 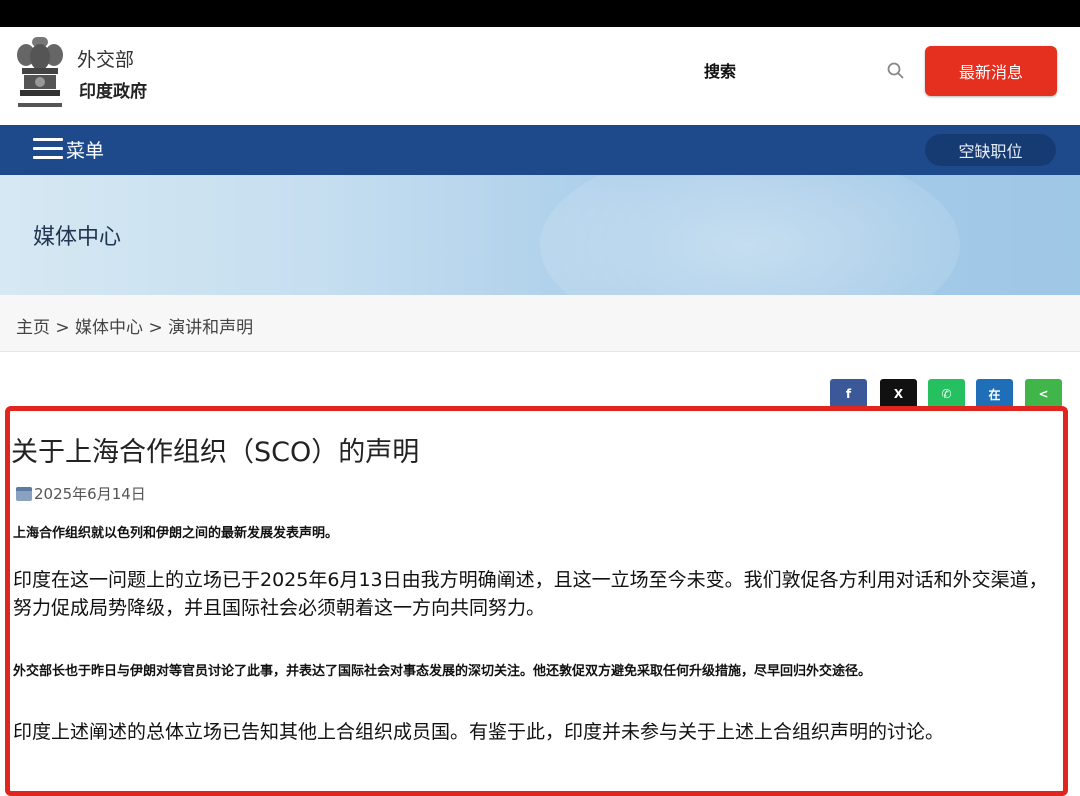 I want to click on breadcrumb: 主页 > 媒体中心 > 演讲和声明, so click(x=540, y=323).